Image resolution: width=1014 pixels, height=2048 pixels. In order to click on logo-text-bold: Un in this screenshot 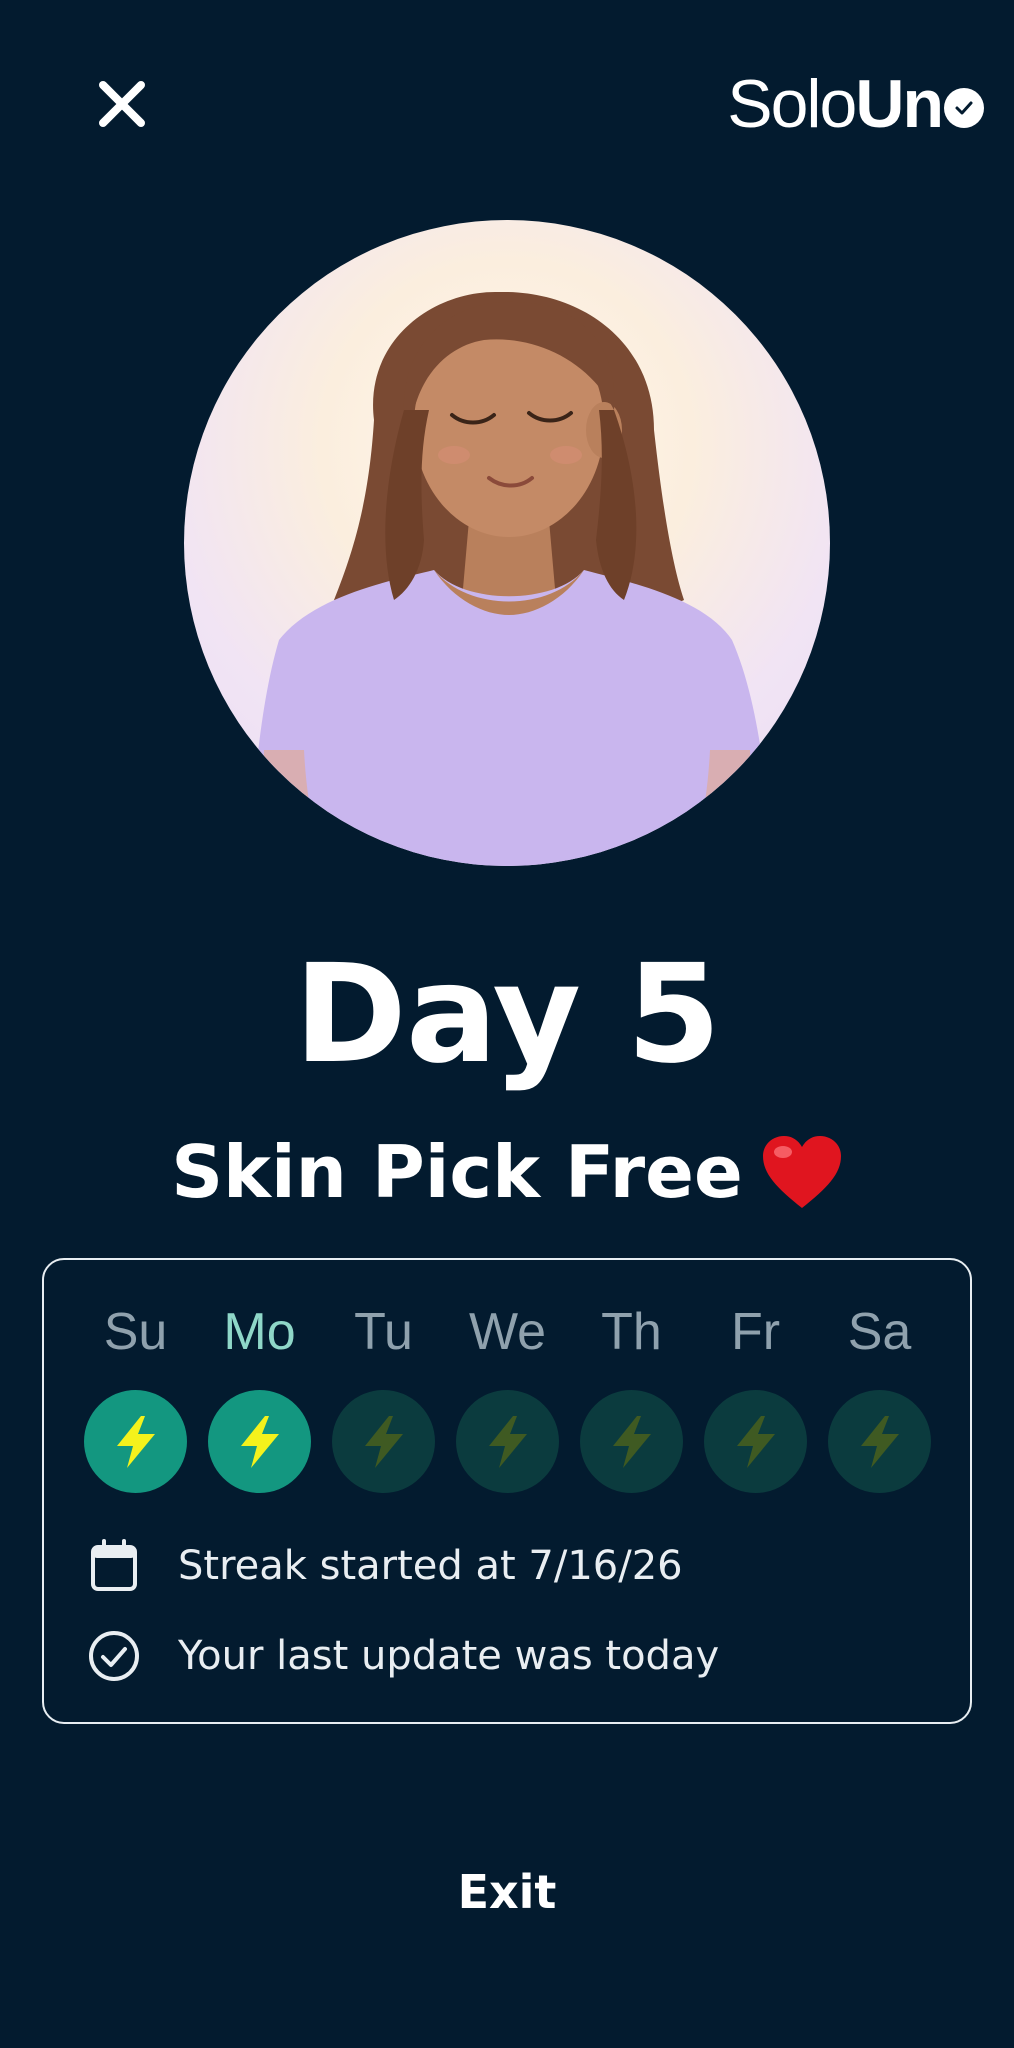, I will do `click(899, 104)`.